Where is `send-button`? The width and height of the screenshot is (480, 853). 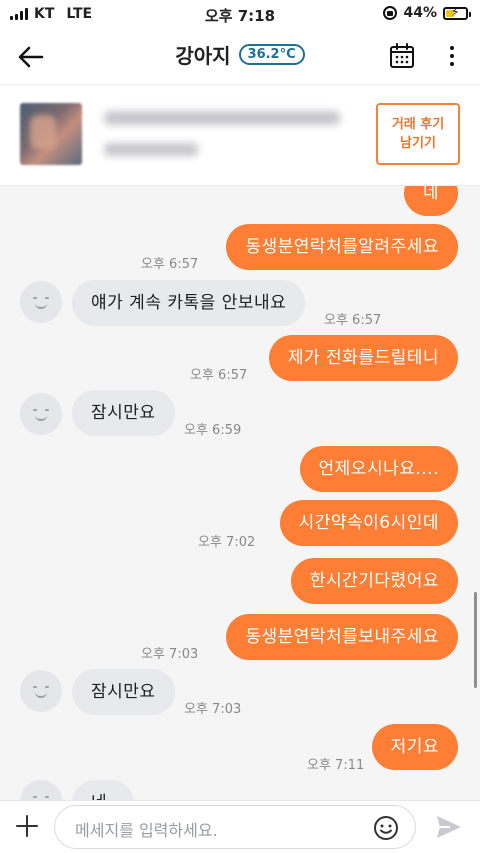 send-button is located at coordinates (449, 827).